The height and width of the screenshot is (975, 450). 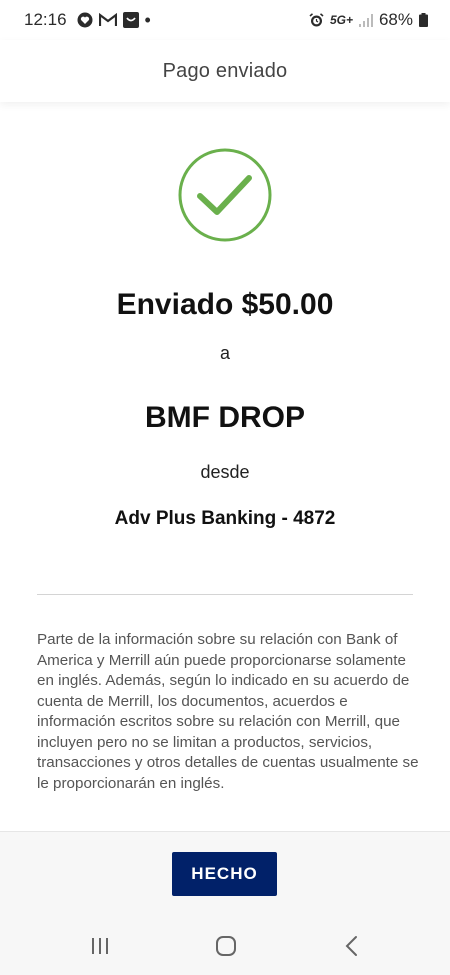 What do you see at coordinates (225, 304) in the screenshot?
I see `sent-amount: Enviado $50.00` at bounding box center [225, 304].